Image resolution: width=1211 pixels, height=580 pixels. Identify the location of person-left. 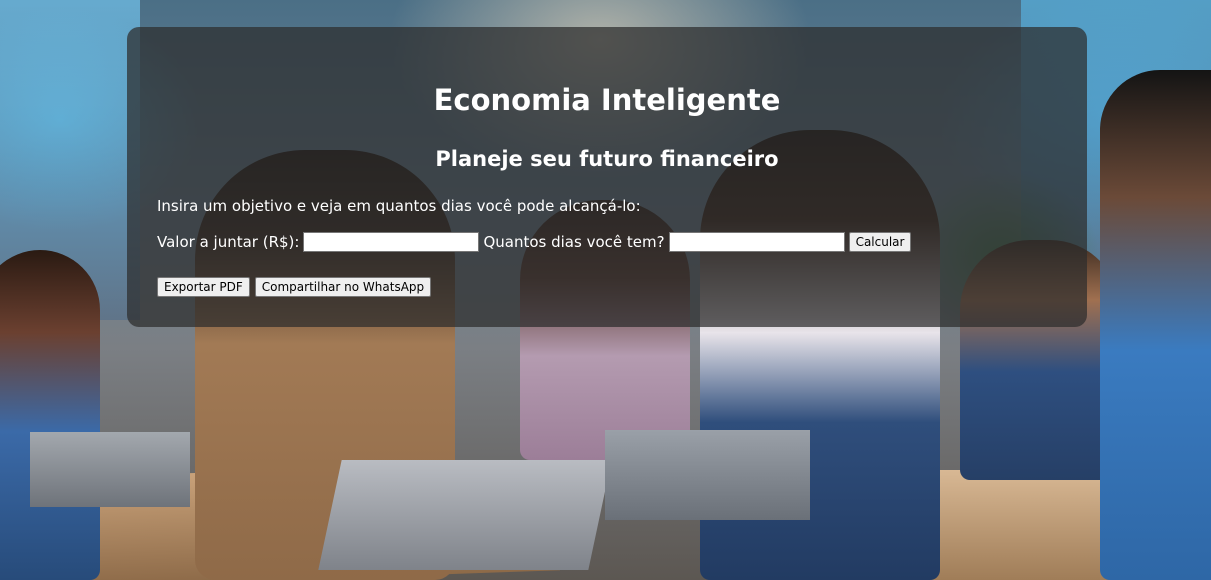
(50, 415).